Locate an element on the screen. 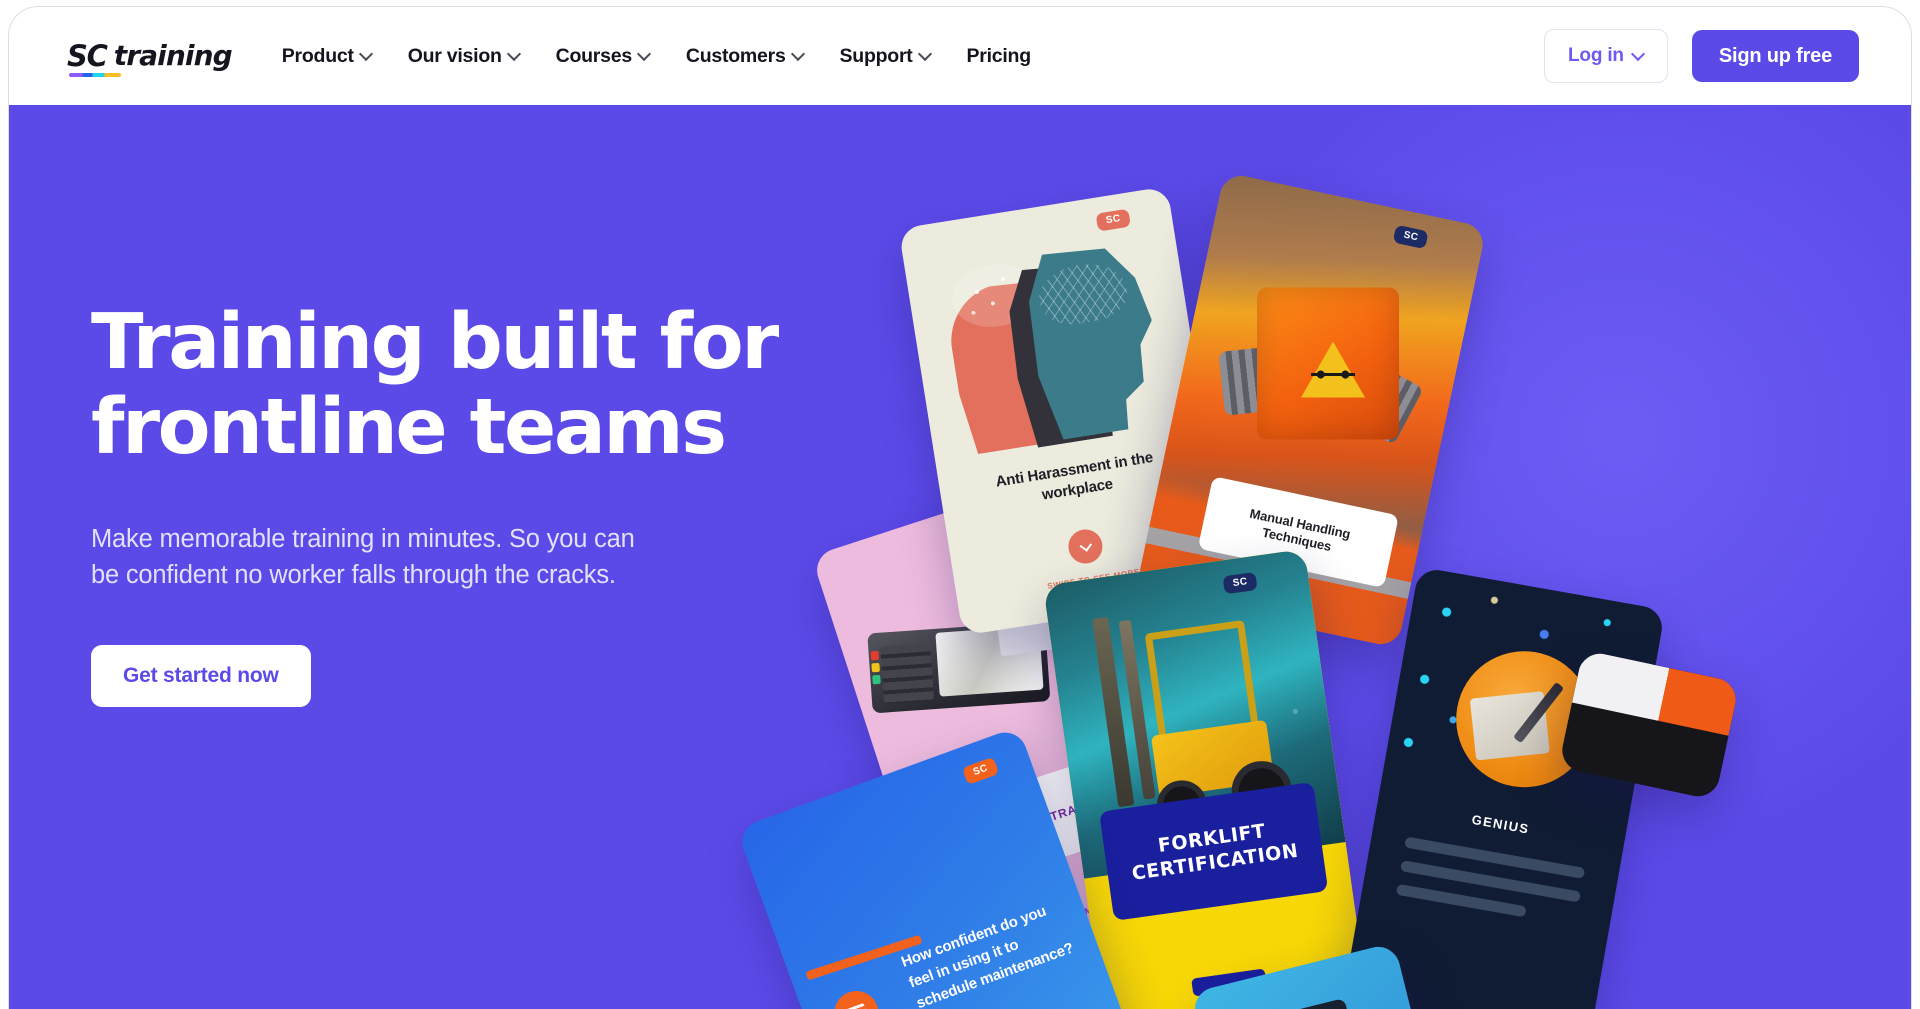  nav-item-courses: Courses is located at coordinates (603, 56).